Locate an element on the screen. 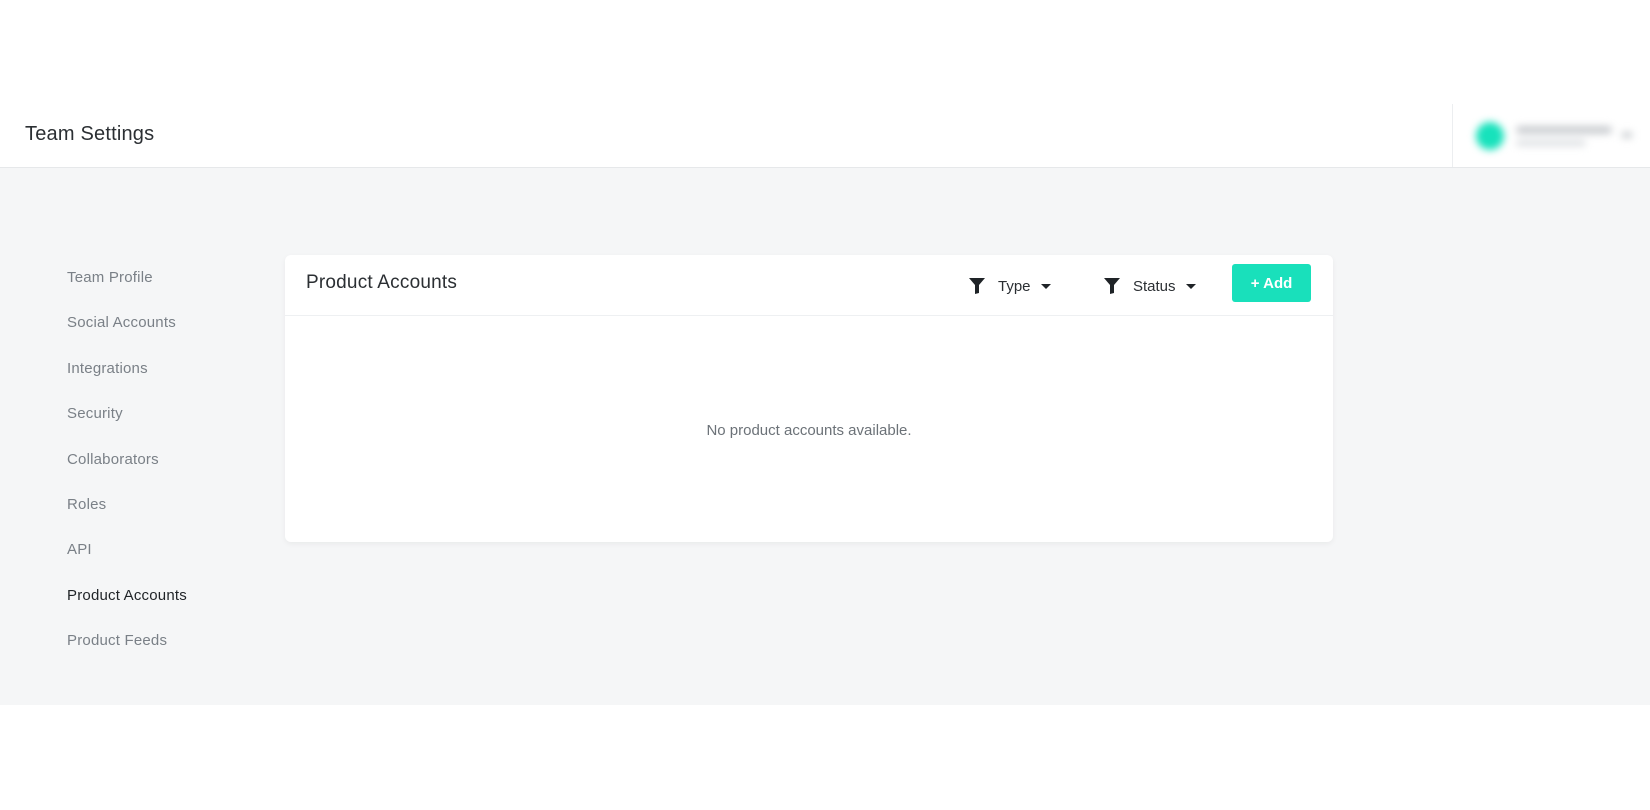 The height and width of the screenshot is (810, 1650). page-title: Team Settings is located at coordinates (90, 134).